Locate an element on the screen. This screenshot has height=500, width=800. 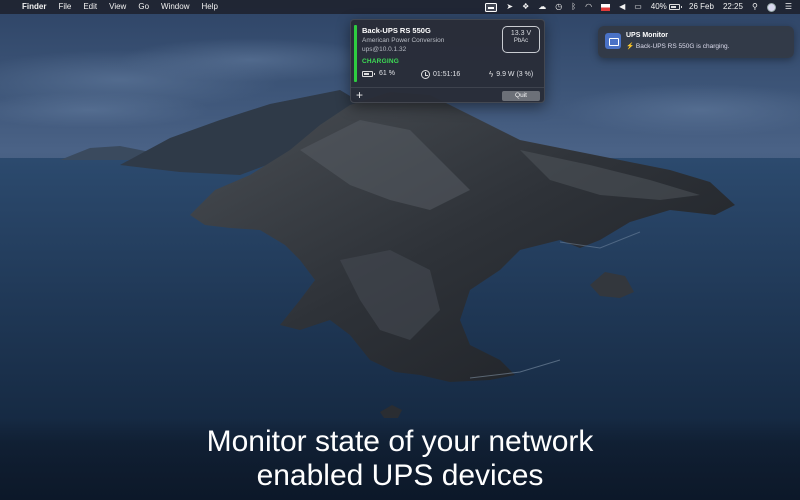
notification-center-icon: ☰ is located at coordinates (788, 7).